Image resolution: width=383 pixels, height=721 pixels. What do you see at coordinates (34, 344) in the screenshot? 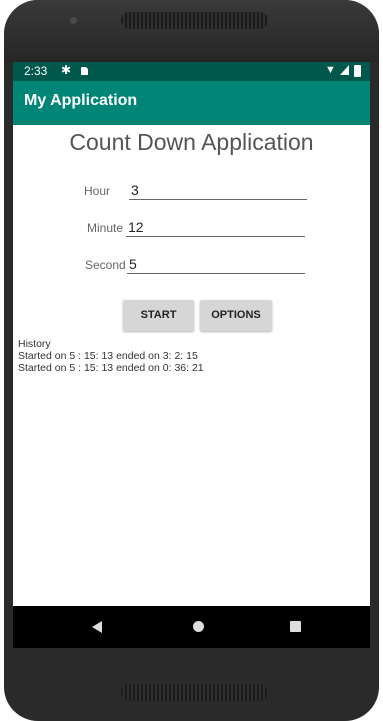
I see `history-title: History` at bounding box center [34, 344].